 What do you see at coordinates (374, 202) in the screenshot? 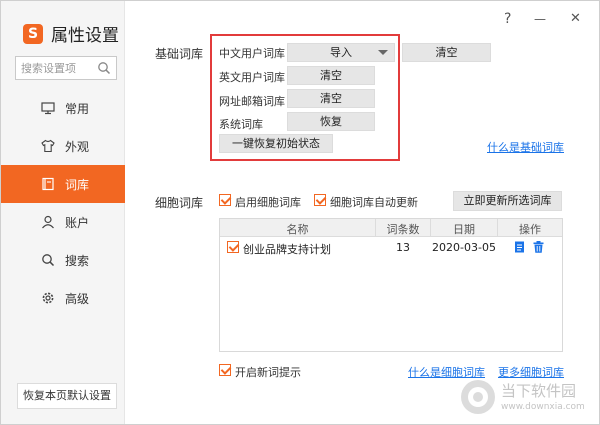
I see `auto-update-label: 细胞词库自动更新` at bounding box center [374, 202].